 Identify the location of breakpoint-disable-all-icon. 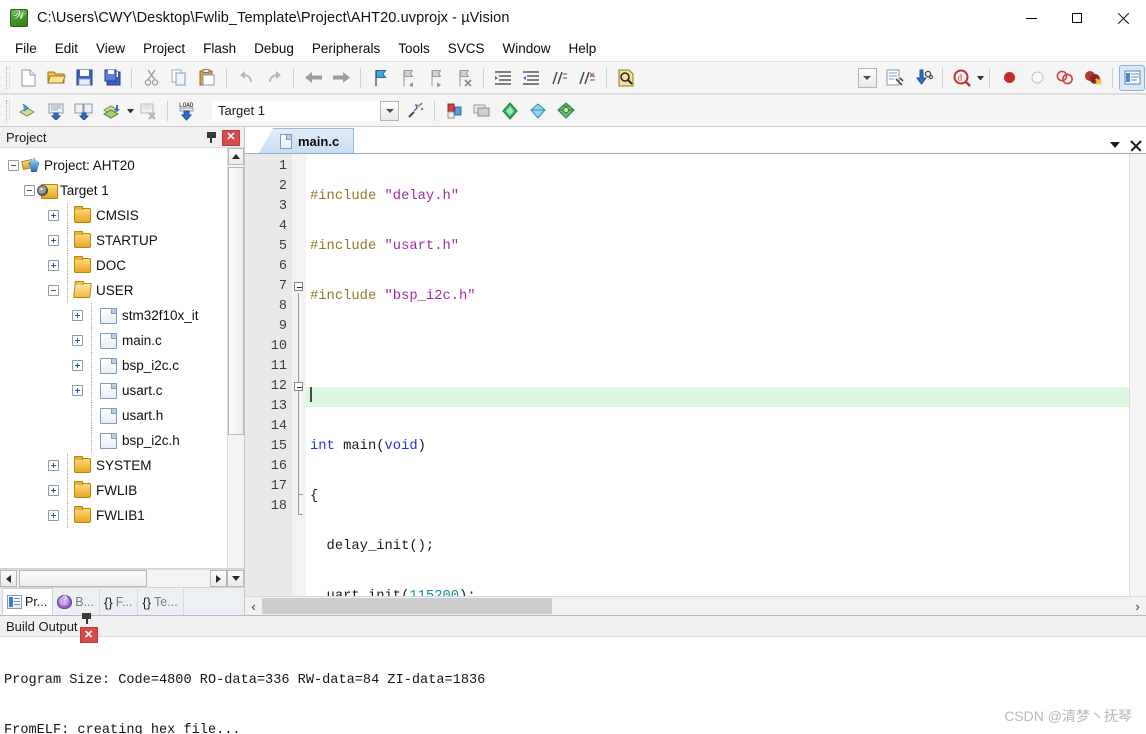
(1065, 78).